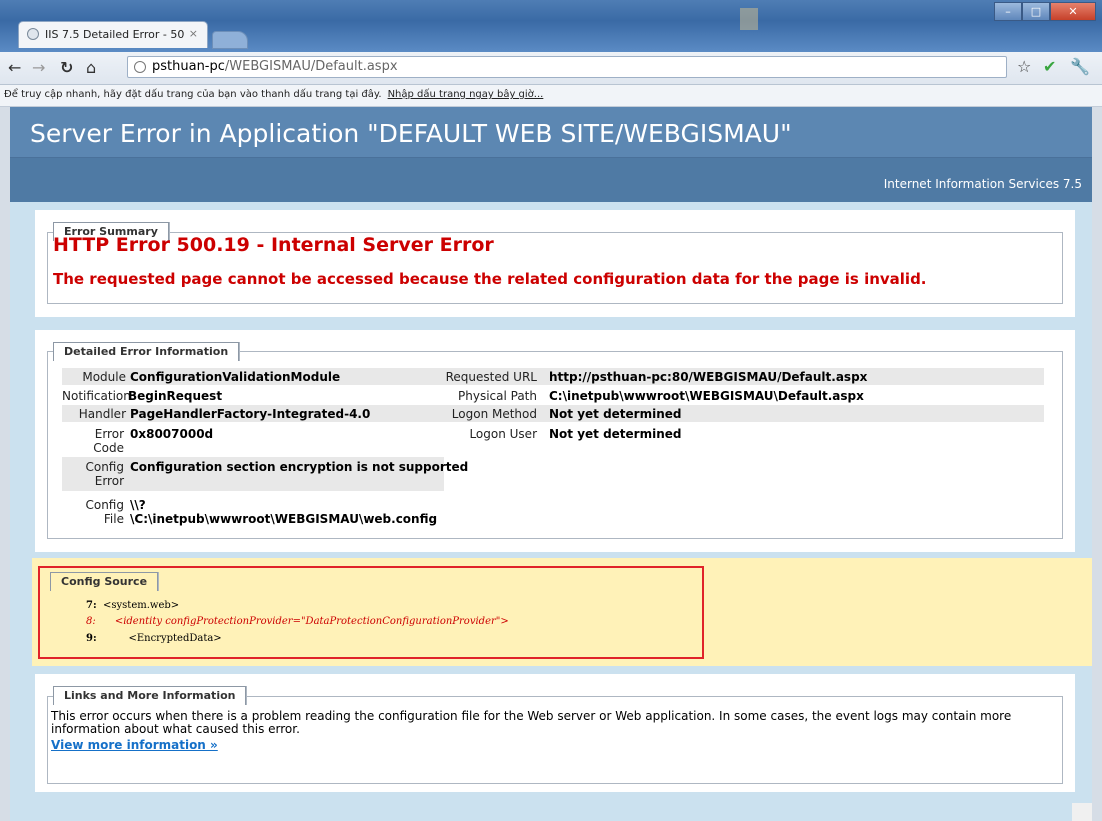  Describe the element at coordinates (1024, 66) in the screenshot. I see `star-icon: ☆` at that location.